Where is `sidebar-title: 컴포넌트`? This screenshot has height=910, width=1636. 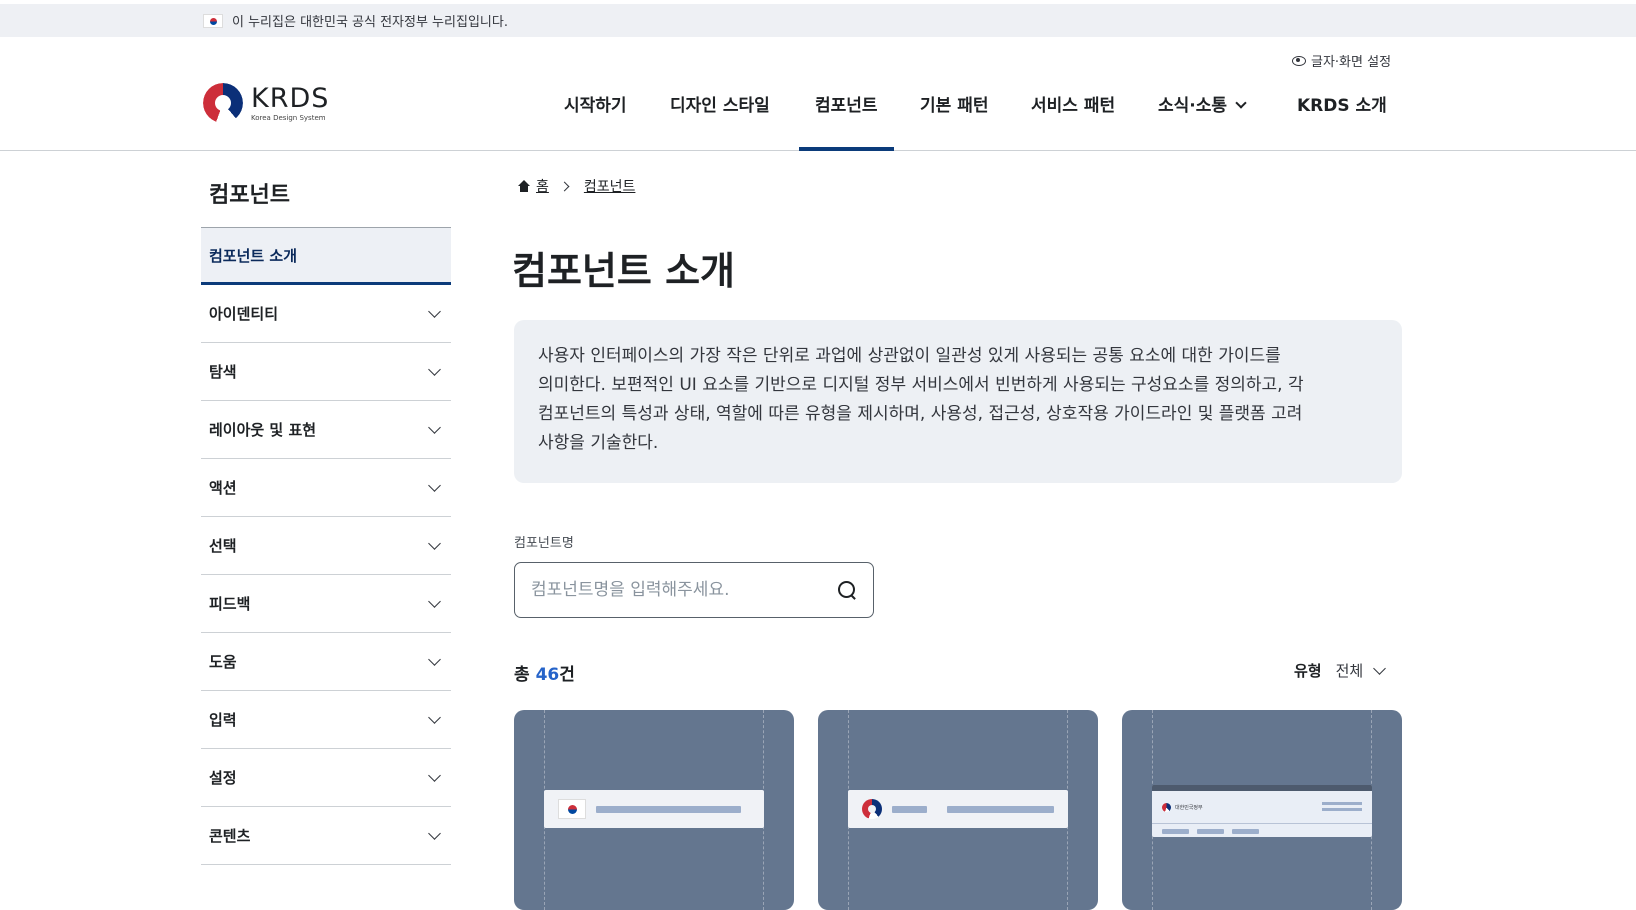 sidebar-title: 컴포넌트 is located at coordinates (249, 195).